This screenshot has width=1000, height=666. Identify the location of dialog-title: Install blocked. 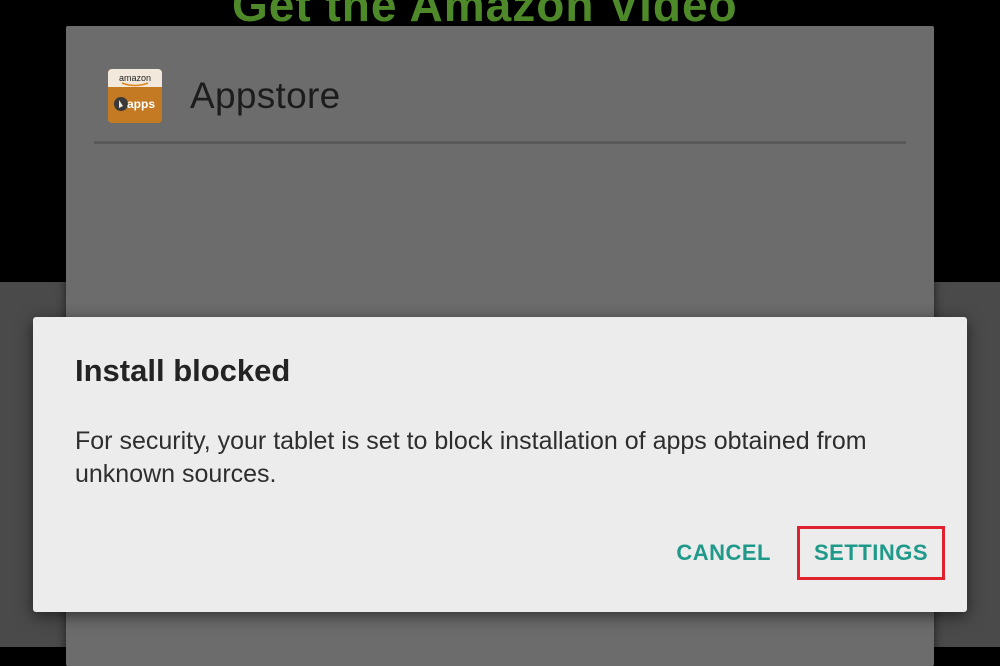
(183, 370).